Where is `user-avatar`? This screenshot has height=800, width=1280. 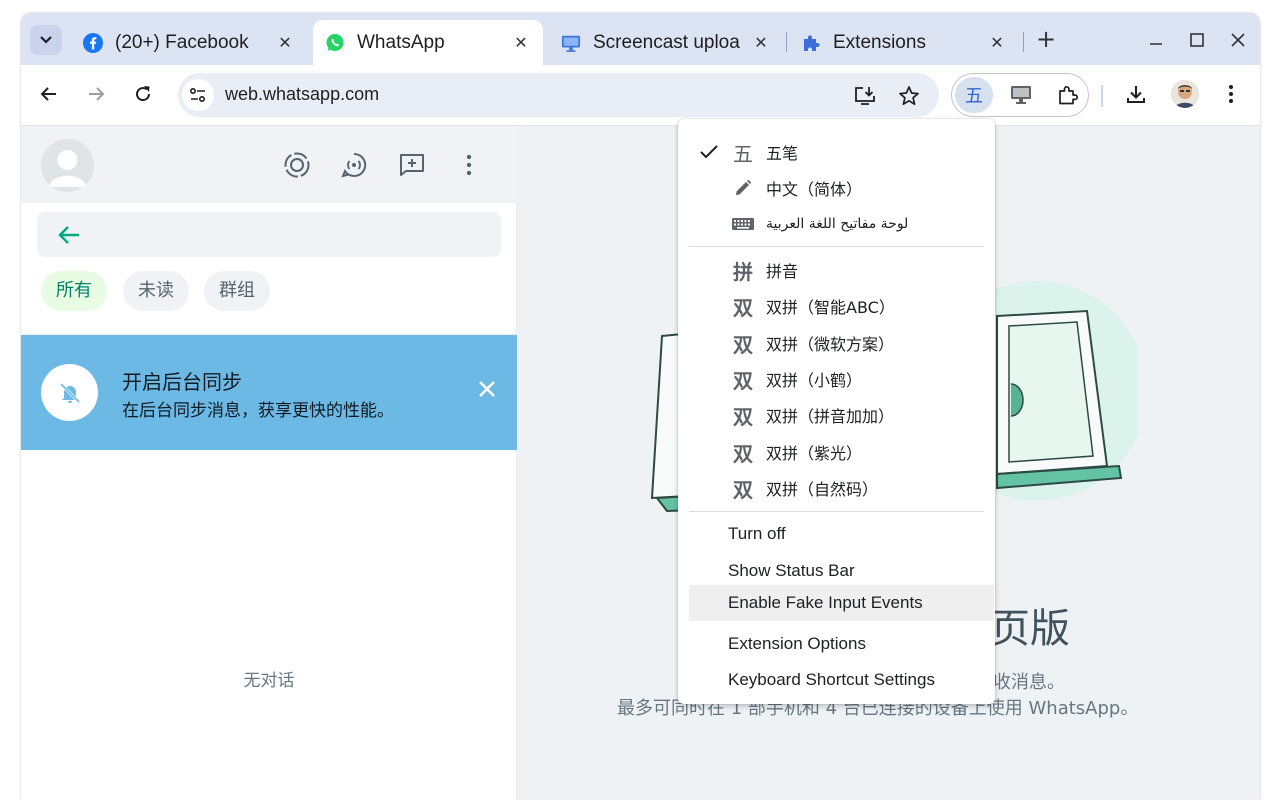 user-avatar is located at coordinates (67, 165).